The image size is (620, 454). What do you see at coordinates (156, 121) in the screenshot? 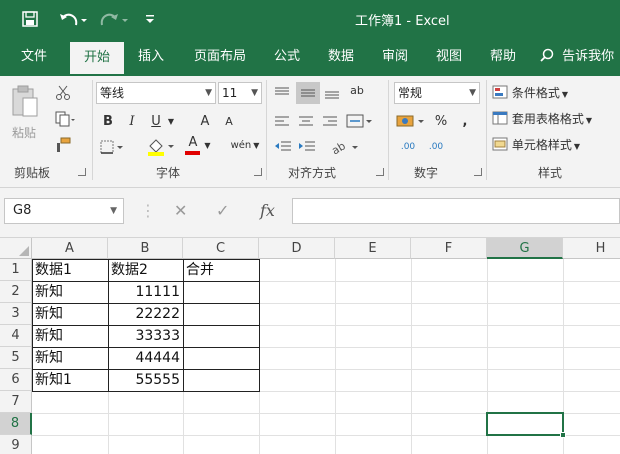
I see `underline-button: U` at bounding box center [156, 121].